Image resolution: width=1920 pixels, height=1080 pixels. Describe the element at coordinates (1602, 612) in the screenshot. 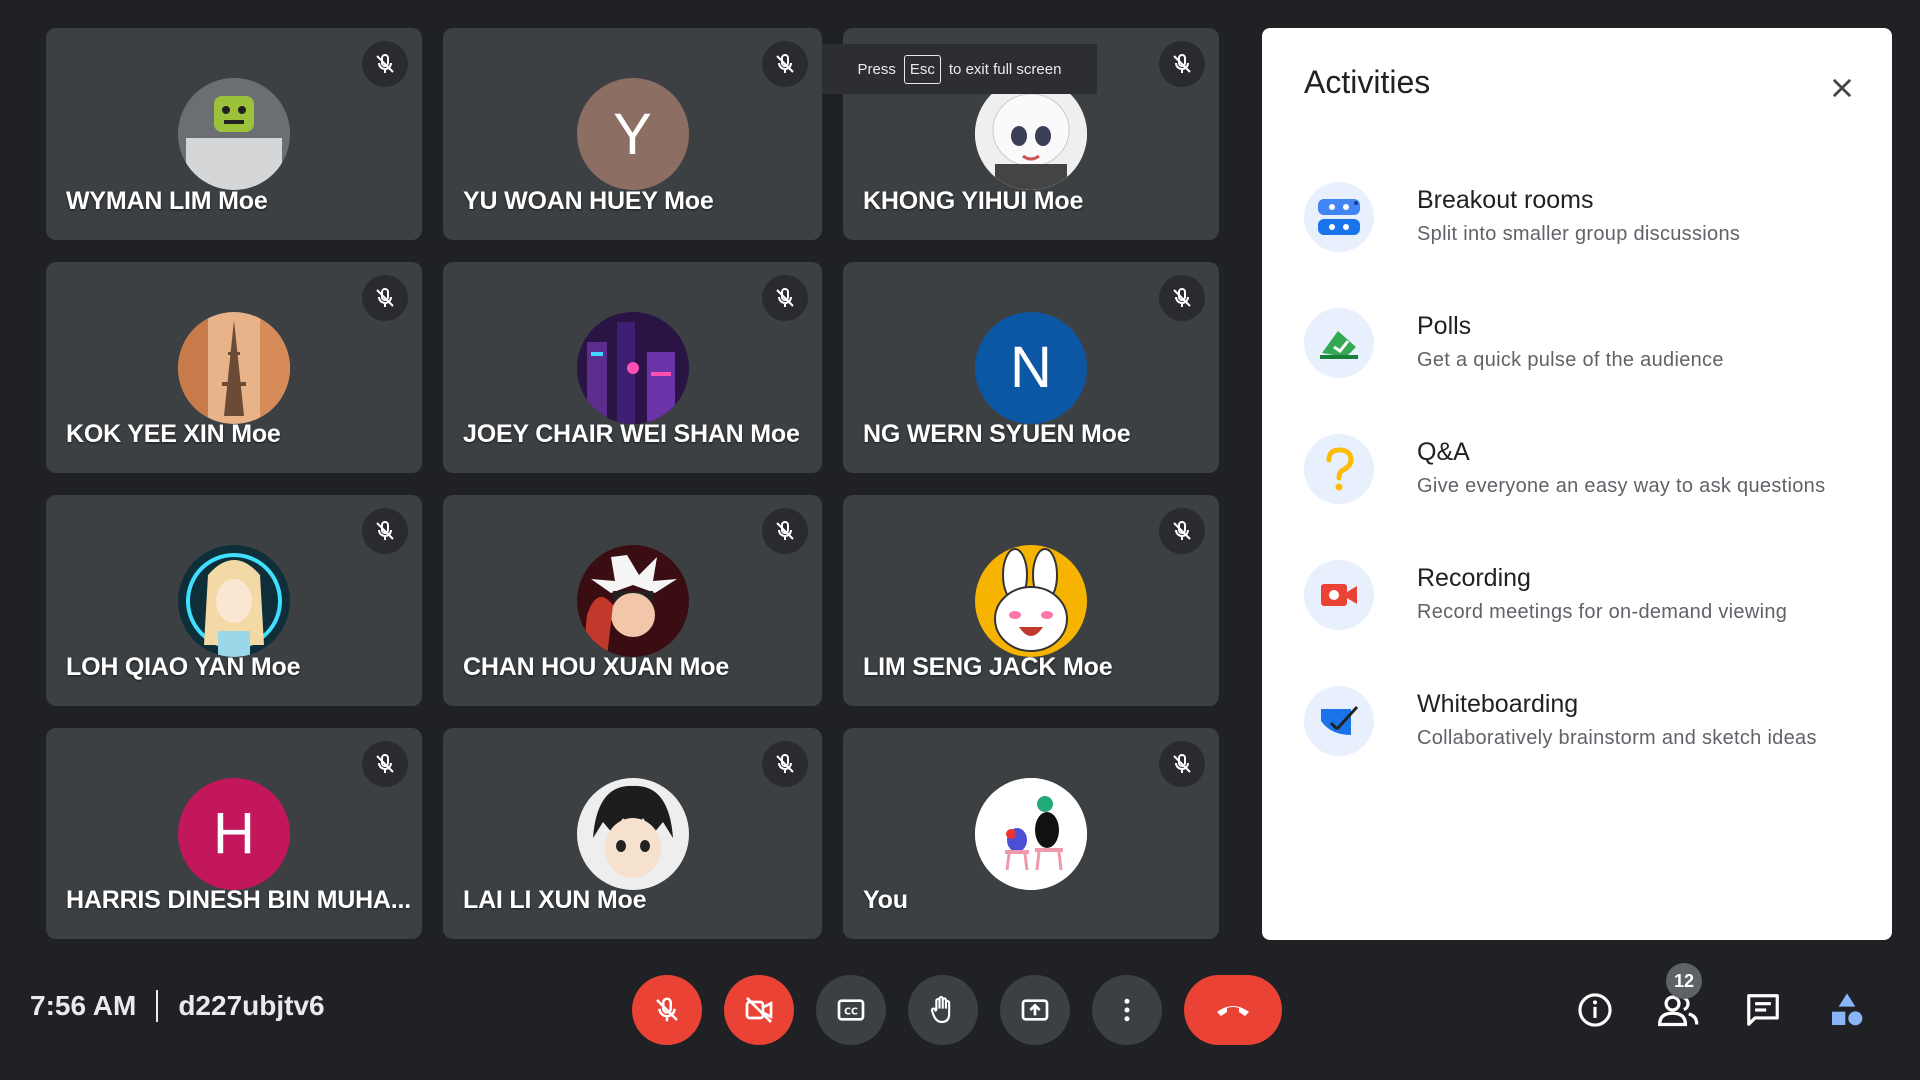

I see `activity-description: Record meetings for on-demand viewing` at that location.